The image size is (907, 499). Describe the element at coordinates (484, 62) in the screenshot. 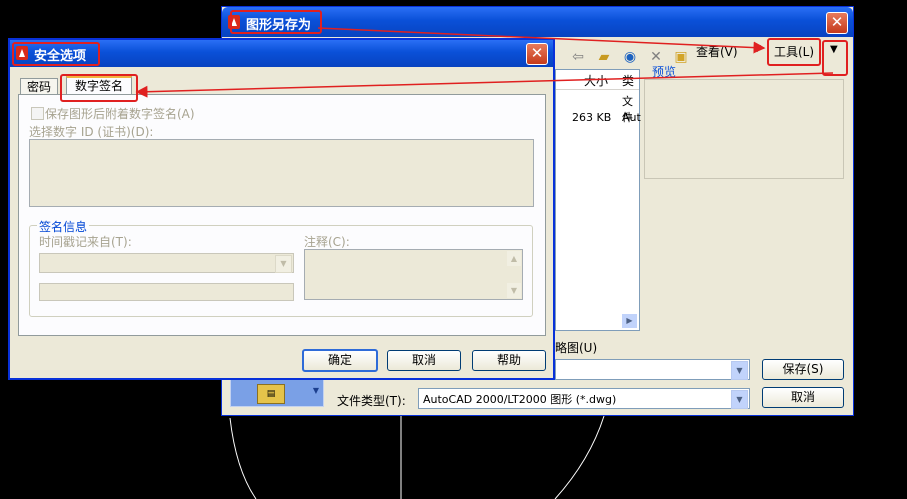

I see `annotation-arrows` at that location.